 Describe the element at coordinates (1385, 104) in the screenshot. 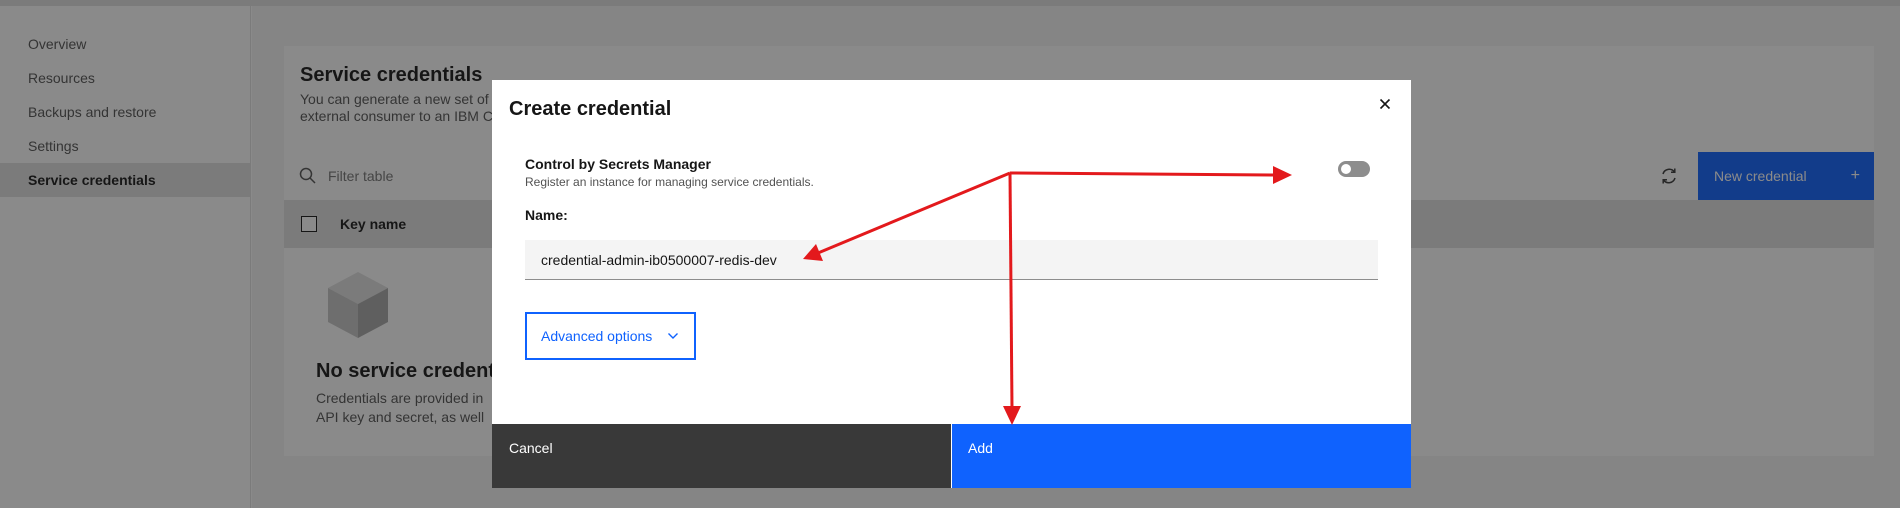

I see `close-icon` at that location.